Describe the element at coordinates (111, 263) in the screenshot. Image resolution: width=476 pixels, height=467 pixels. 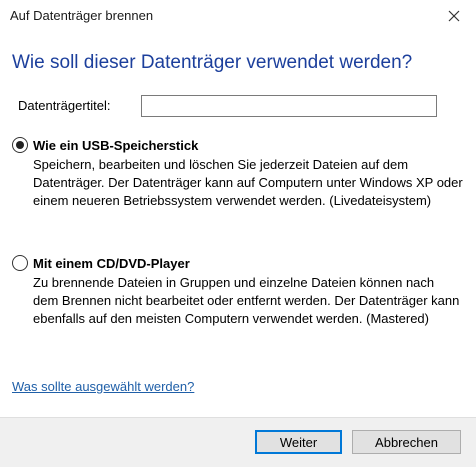
I see `option-cd-dvd-player-label: Mit einem CD/DVD-Player` at that location.